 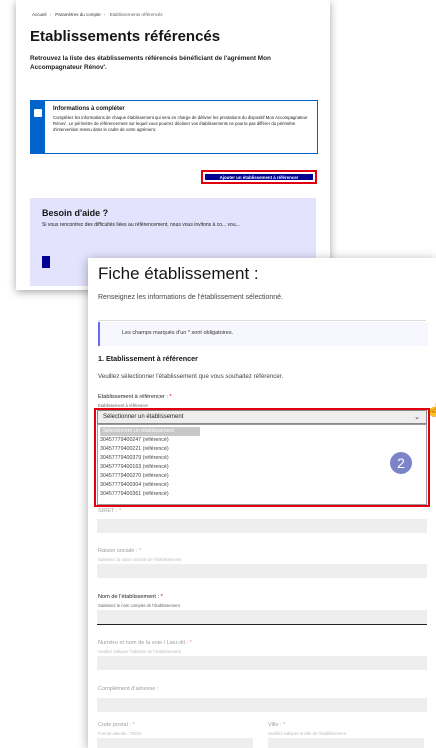 I want to click on code-postal-label: Code postal : *, so click(x=116, y=725).